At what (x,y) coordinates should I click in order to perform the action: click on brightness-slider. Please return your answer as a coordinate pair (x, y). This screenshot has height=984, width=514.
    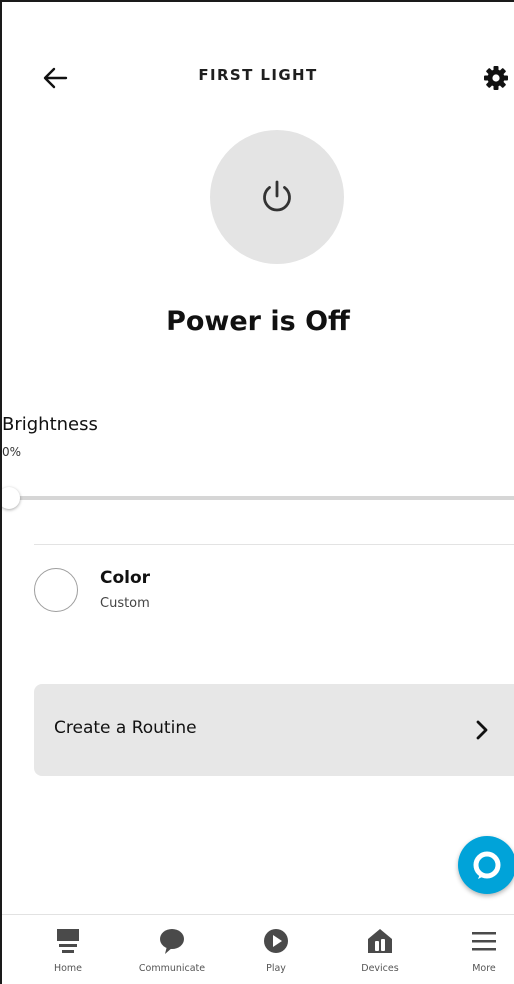
    Looking at the image, I should click on (258, 500).